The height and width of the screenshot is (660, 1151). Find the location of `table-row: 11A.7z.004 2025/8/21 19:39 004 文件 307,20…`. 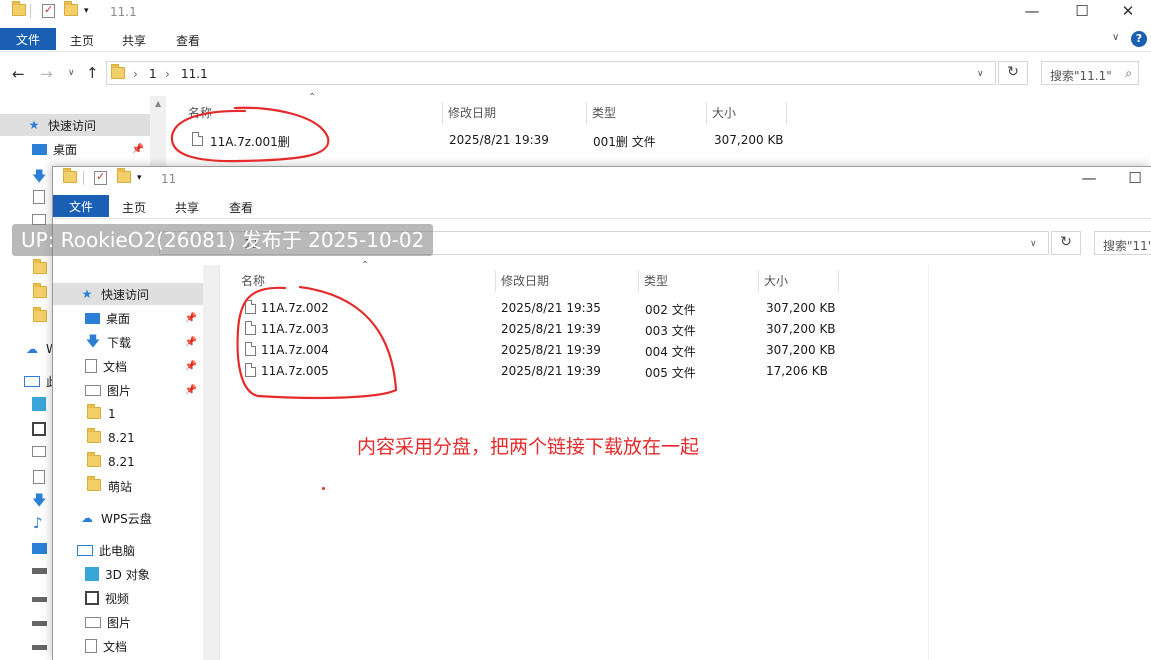

table-row: 11A.7z.004 2025/8/21 19:39 004 文件 307,20… is located at coordinates (543, 350).